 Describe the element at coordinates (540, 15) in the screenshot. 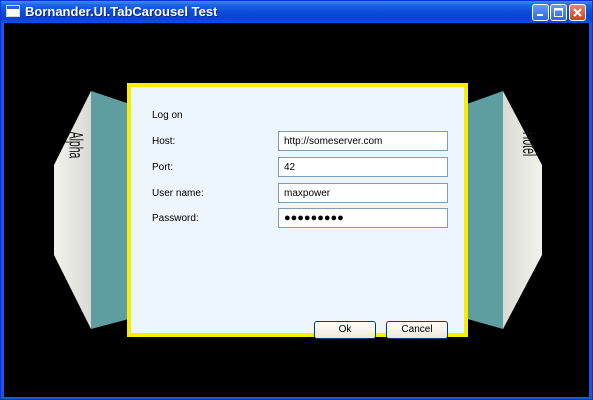

I see `minimize-icon` at that location.